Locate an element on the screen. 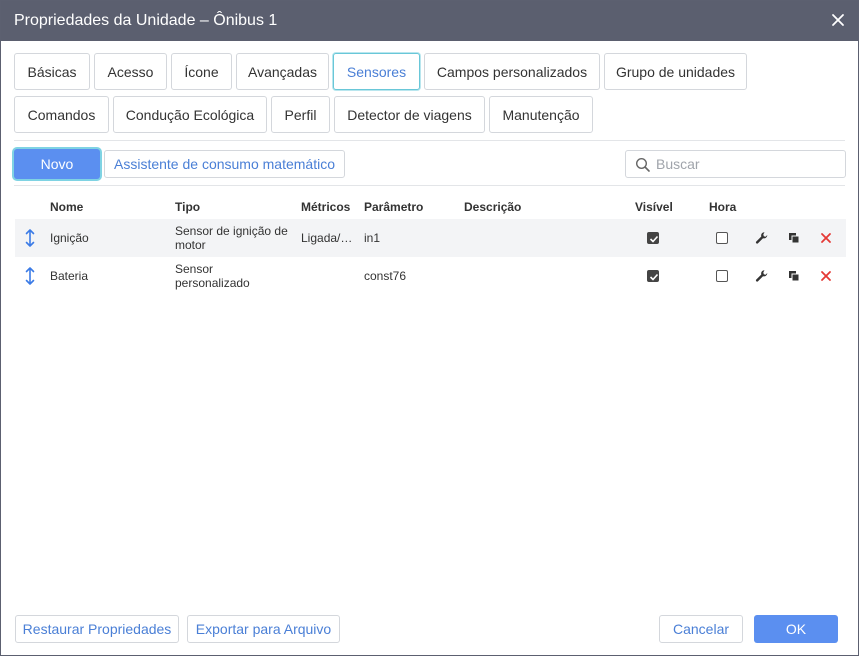 The image size is (859, 656). tab-acesso: Acesso is located at coordinates (130, 71).